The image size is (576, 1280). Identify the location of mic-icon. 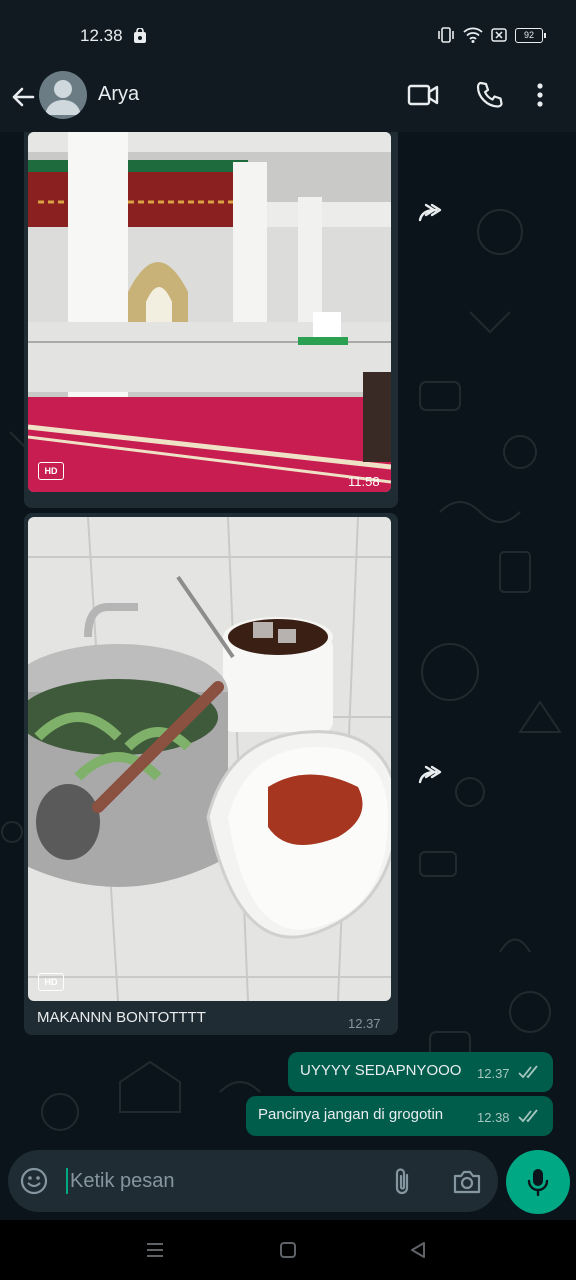
(538, 1183).